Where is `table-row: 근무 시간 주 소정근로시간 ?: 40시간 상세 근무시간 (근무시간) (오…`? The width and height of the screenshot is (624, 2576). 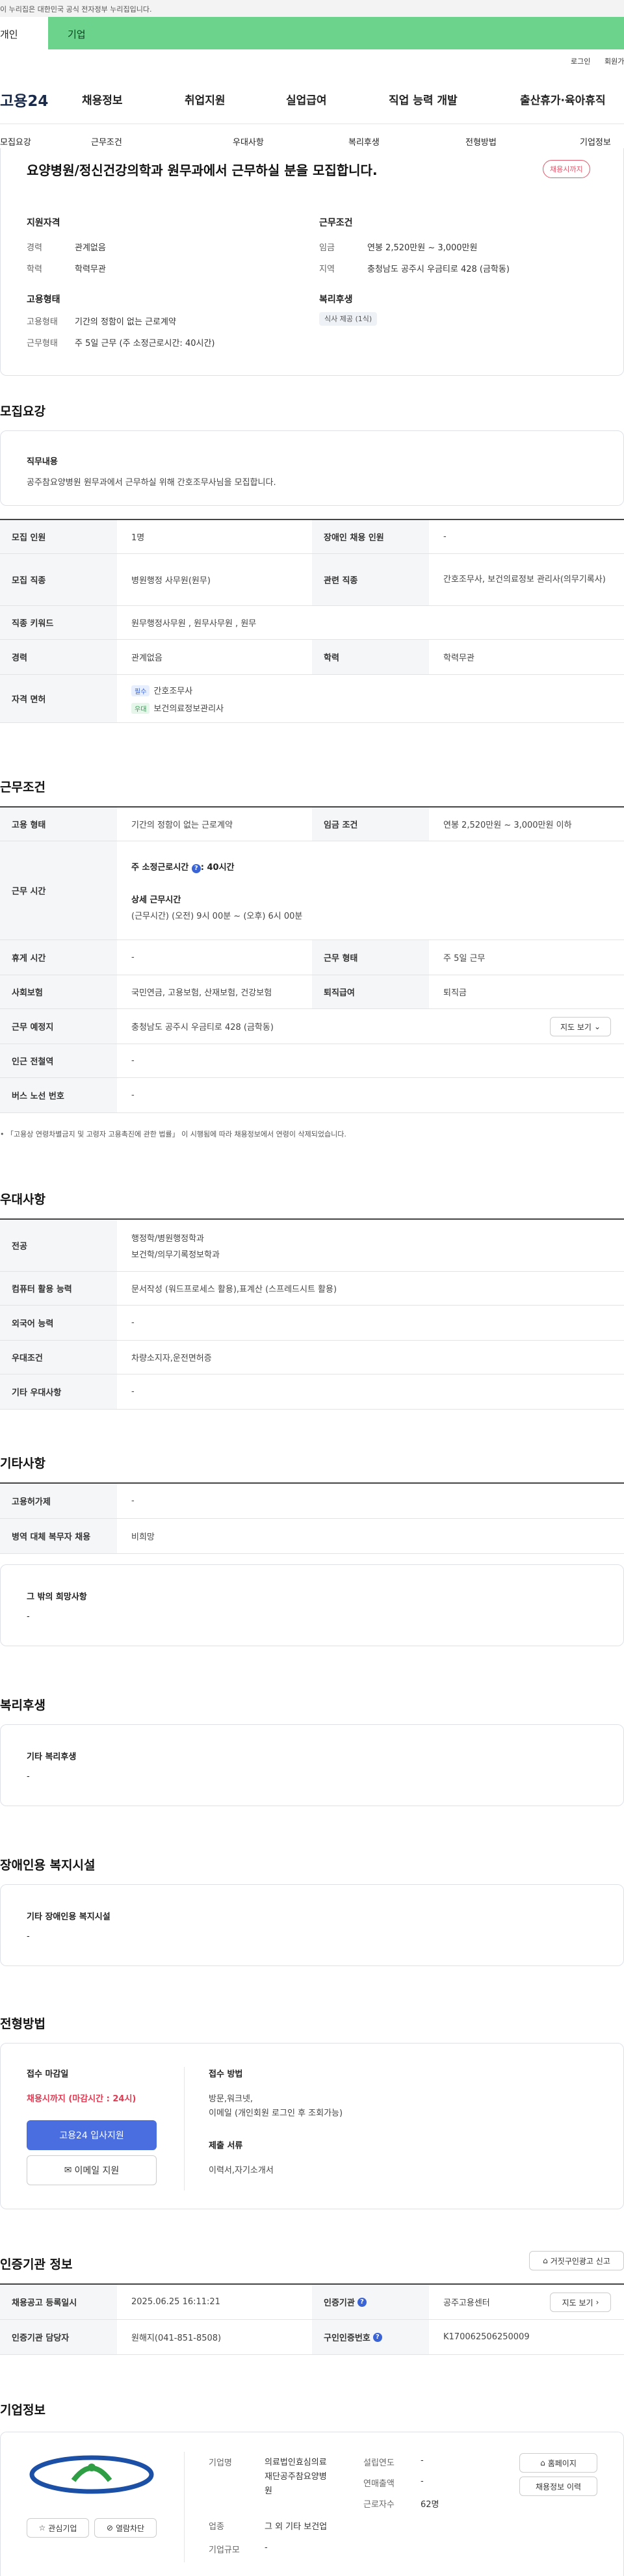
table-row: 근무 시간 주 소정근로시간 ?: 40시간 상세 근무시간 (근무시간) (오… is located at coordinates (312, 890).